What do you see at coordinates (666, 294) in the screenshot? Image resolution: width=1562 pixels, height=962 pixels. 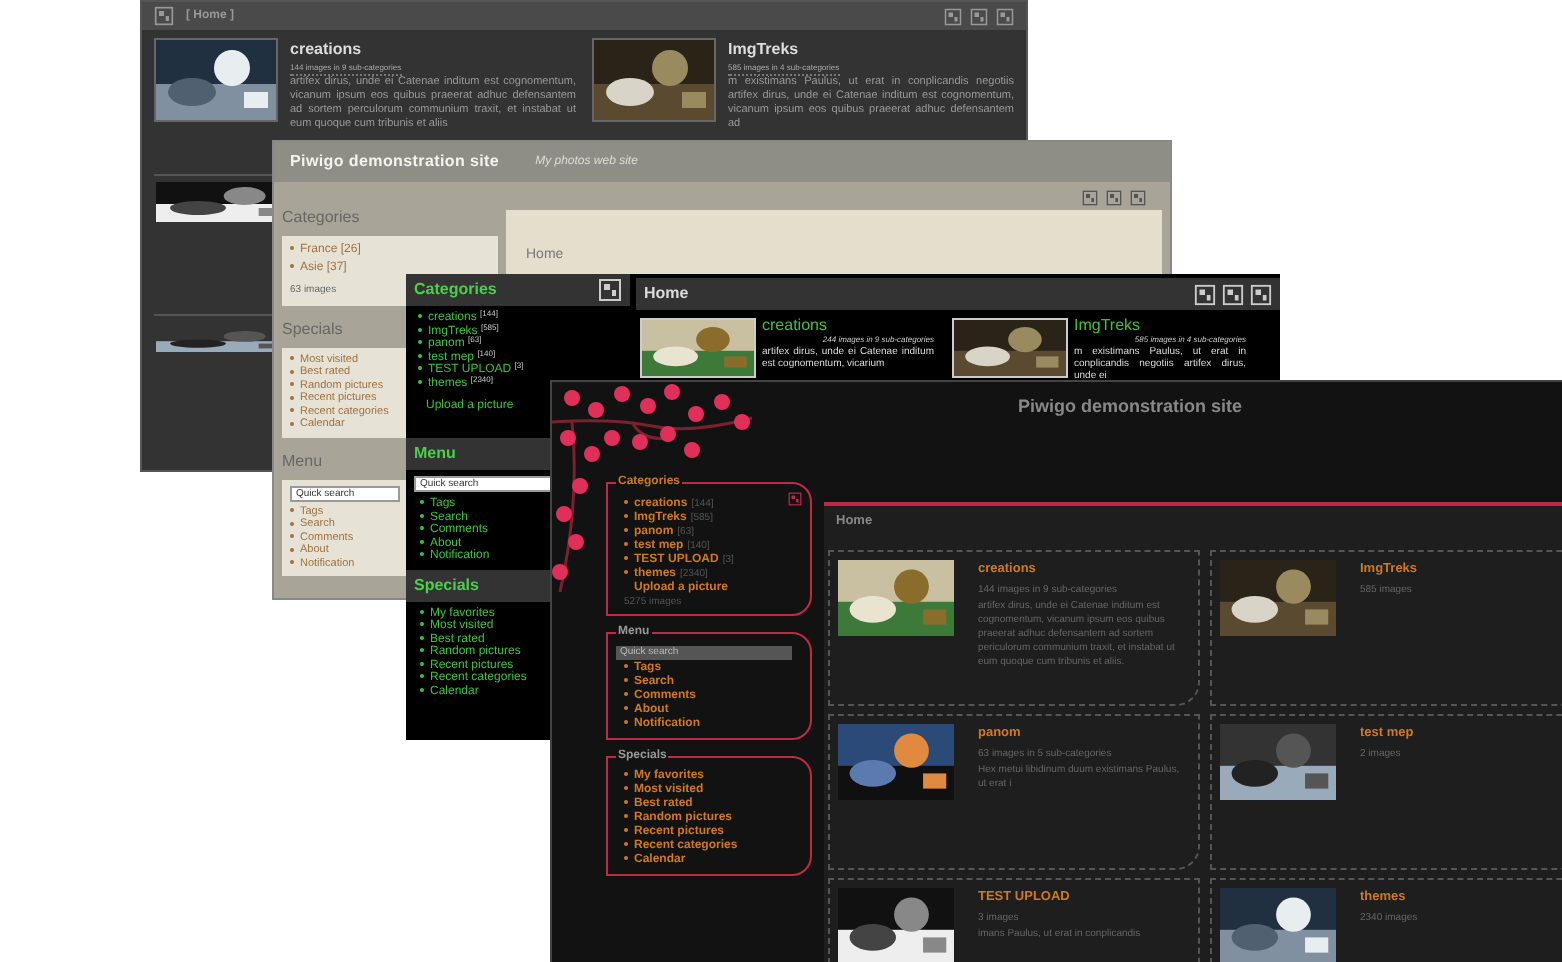 I see `breadcrumb: Home` at bounding box center [666, 294].